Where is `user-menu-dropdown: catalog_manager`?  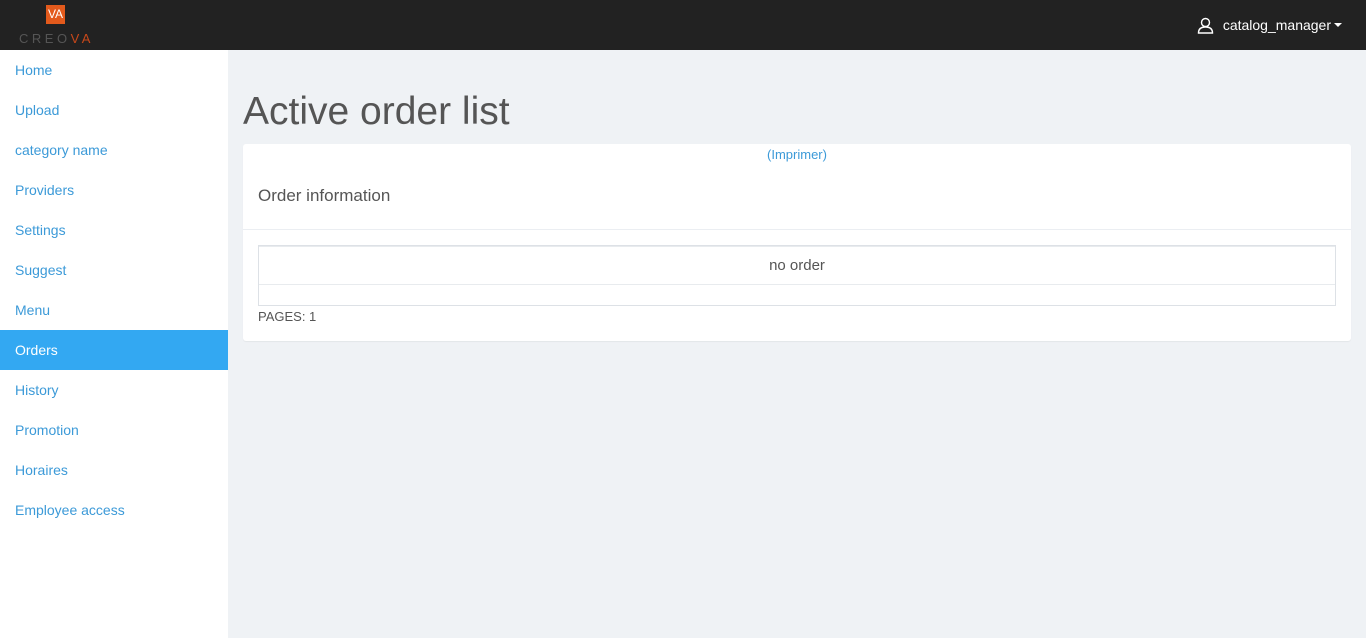
user-menu-dropdown: catalog_manager is located at coordinates (1269, 25).